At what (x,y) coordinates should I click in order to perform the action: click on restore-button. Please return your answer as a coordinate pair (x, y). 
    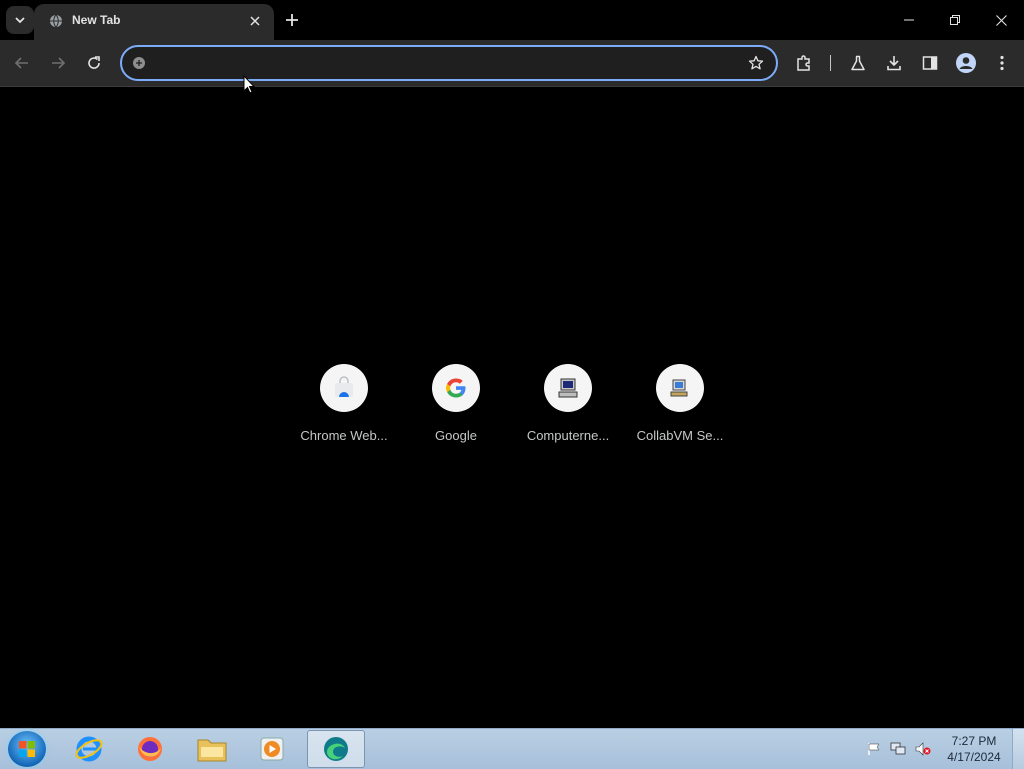
    Looking at the image, I should click on (955, 20).